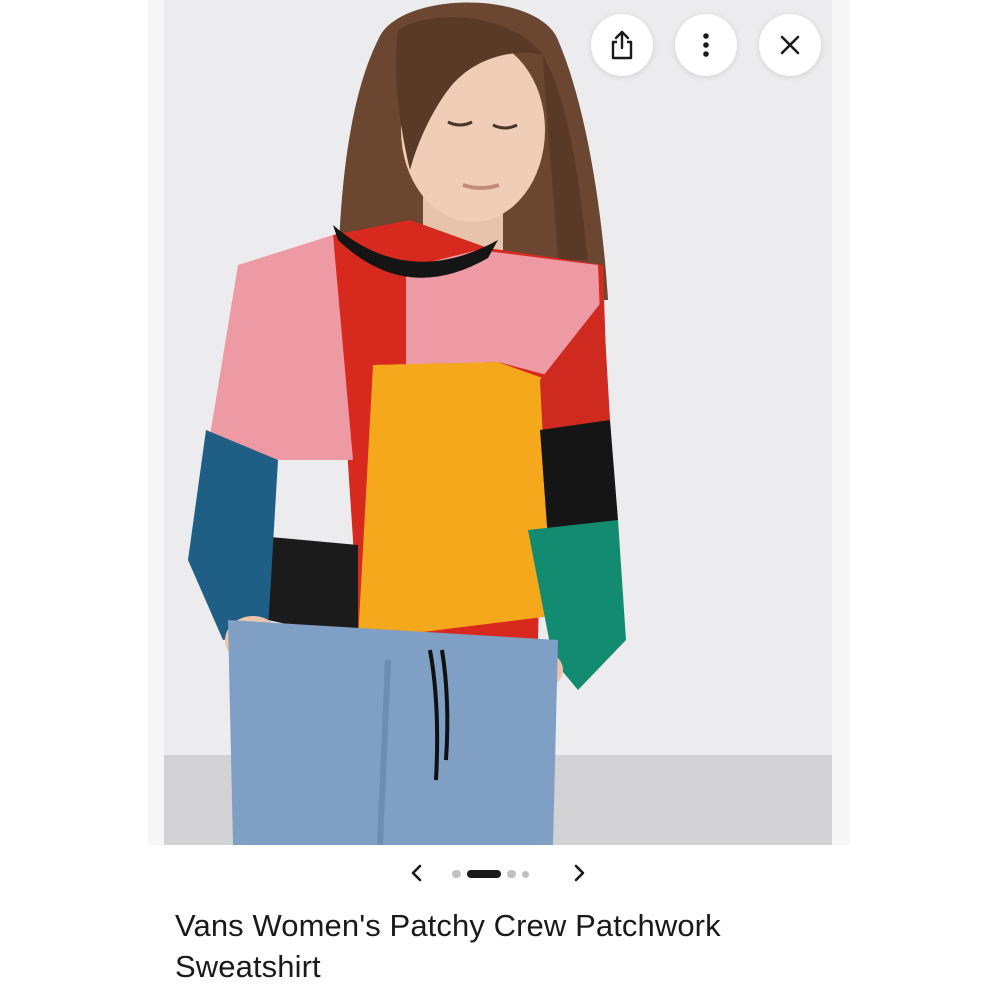  I want to click on previous-image-button, so click(417, 873).